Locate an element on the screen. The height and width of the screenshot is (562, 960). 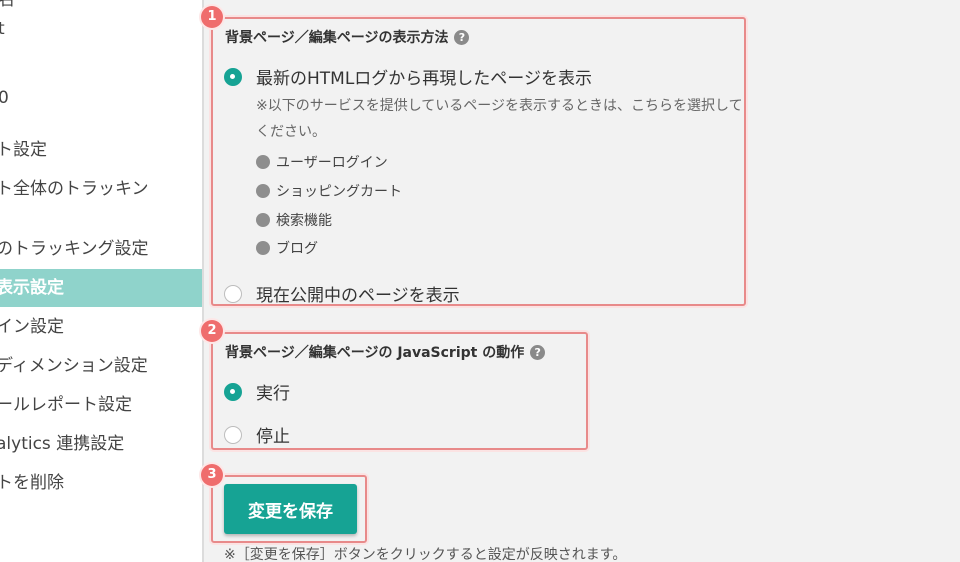
sidebar-item-mail-report-settings: ールレポート設定 is located at coordinates (101, 405).